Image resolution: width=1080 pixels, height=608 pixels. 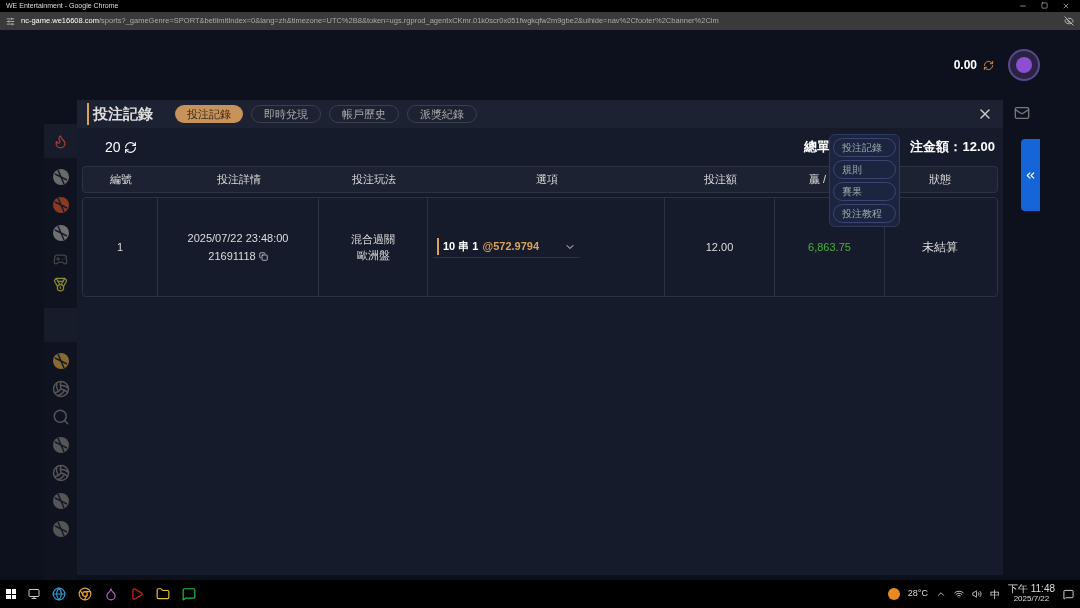 I want to click on temperature: 28°C, so click(x=917, y=594).